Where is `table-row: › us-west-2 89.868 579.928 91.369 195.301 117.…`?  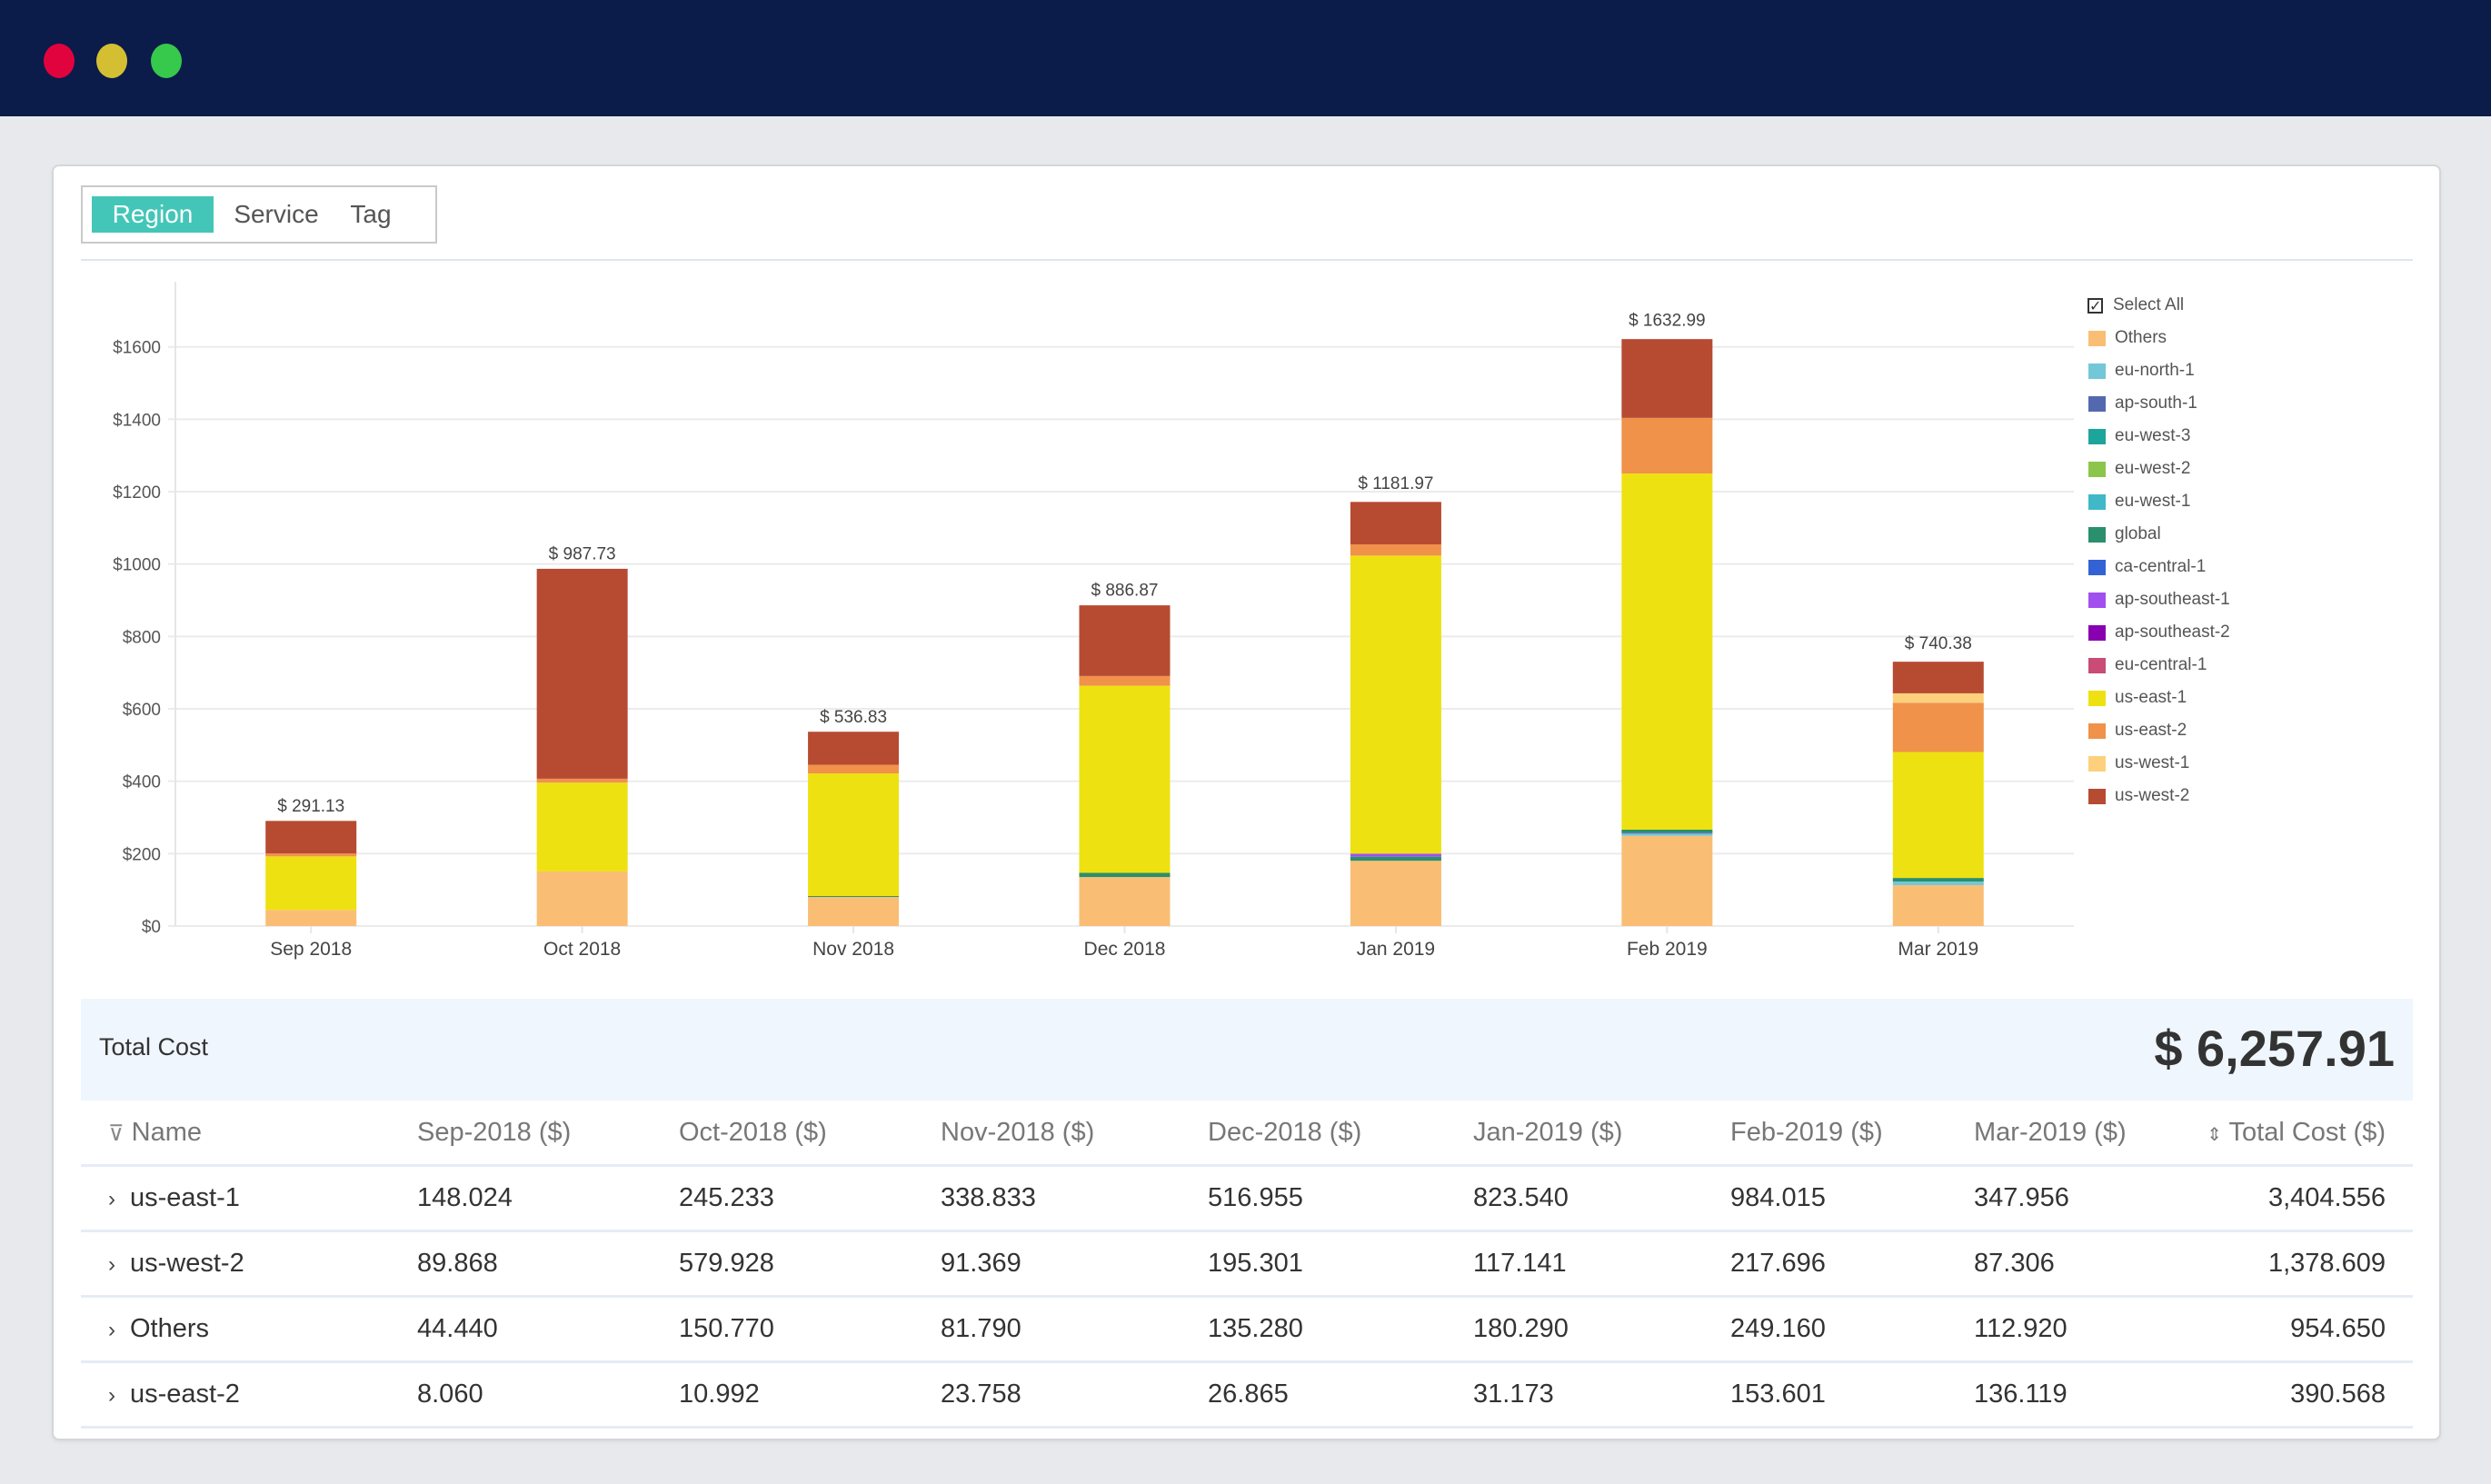 table-row: › us-west-2 89.868 579.928 91.369 195.301 117.… is located at coordinates (1247, 1264).